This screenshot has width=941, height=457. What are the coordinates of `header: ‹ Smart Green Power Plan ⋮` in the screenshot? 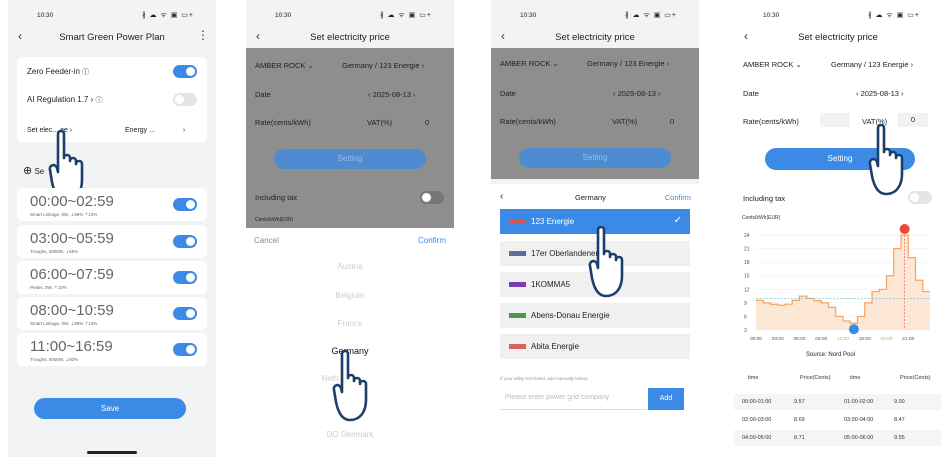 It's located at (112, 38).